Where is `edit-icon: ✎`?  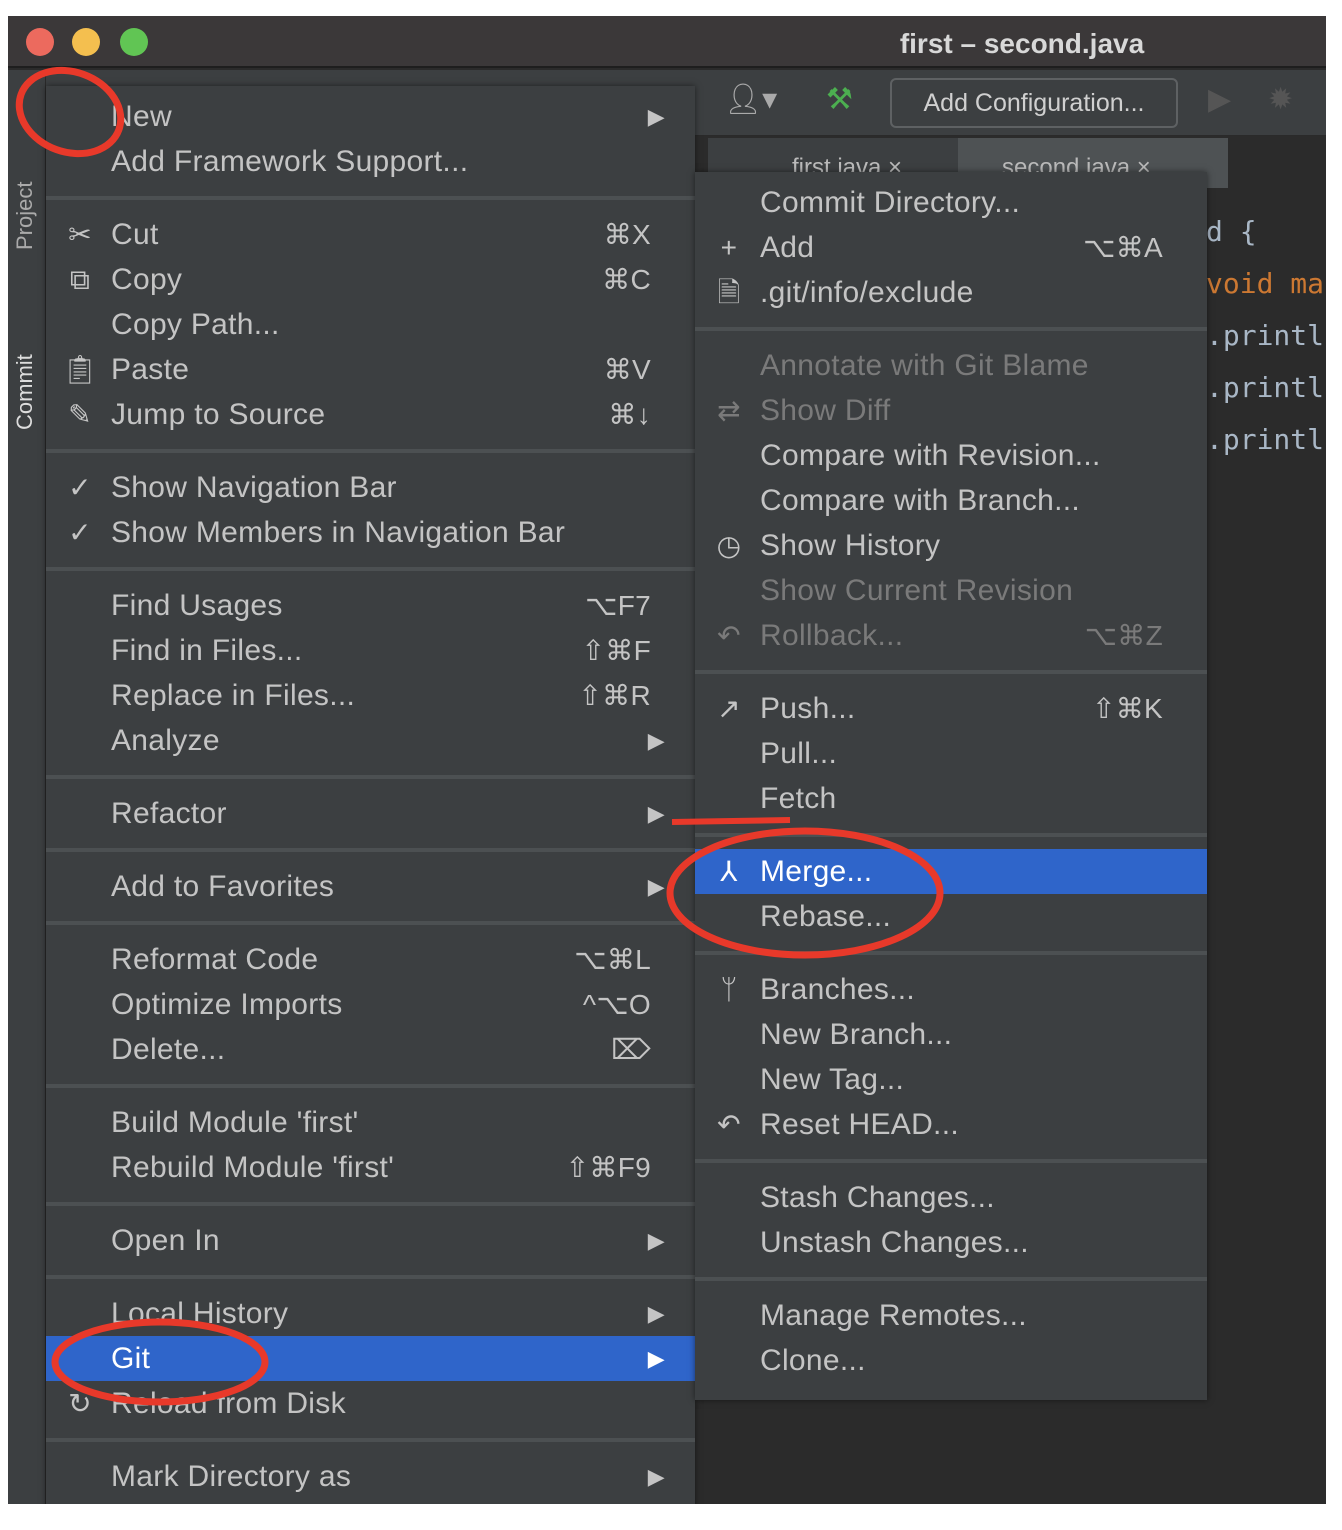 edit-icon: ✎ is located at coordinates (80, 414).